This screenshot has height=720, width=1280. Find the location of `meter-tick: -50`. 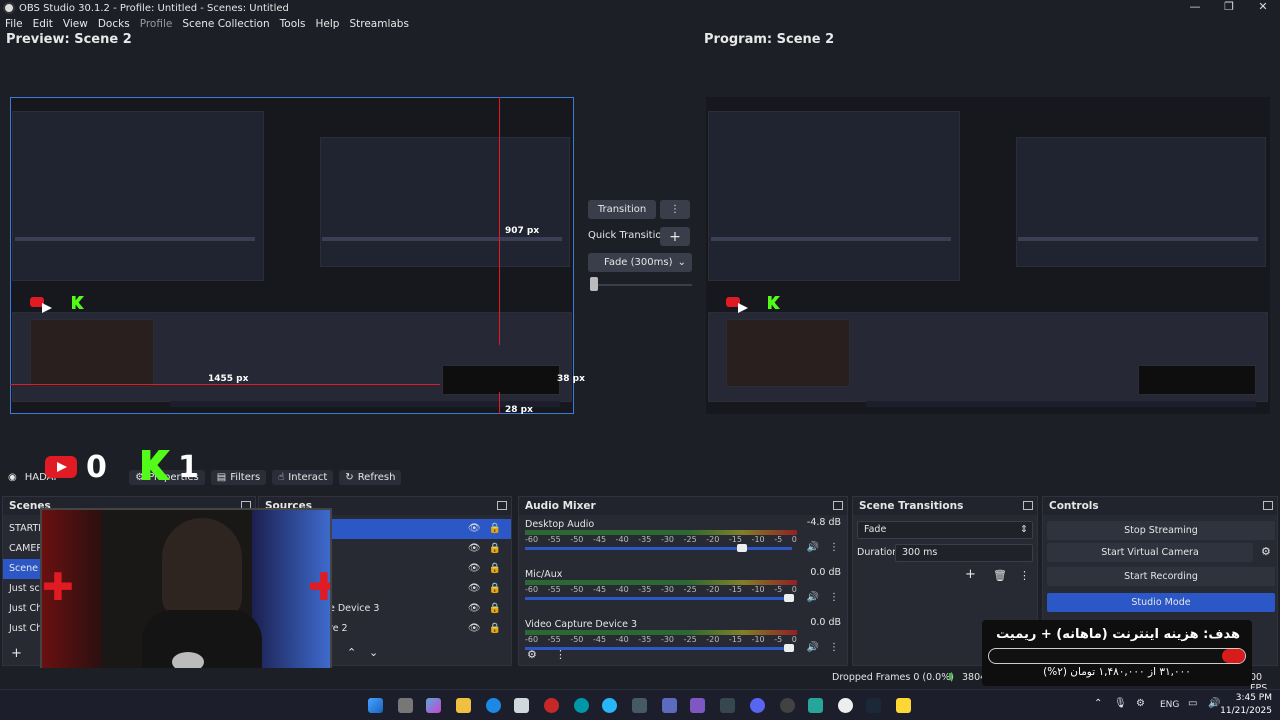

meter-tick: -50 is located at coordinates (577, 589).